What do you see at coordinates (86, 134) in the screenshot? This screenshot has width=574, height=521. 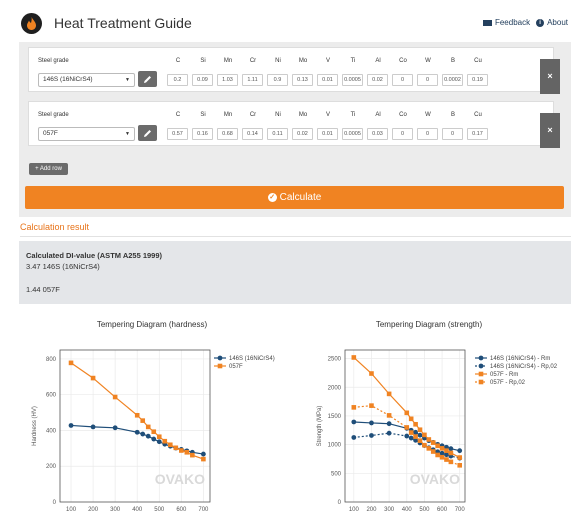 I see `steel-grade-select: 057F ▼` at bounding box center [86, 134].